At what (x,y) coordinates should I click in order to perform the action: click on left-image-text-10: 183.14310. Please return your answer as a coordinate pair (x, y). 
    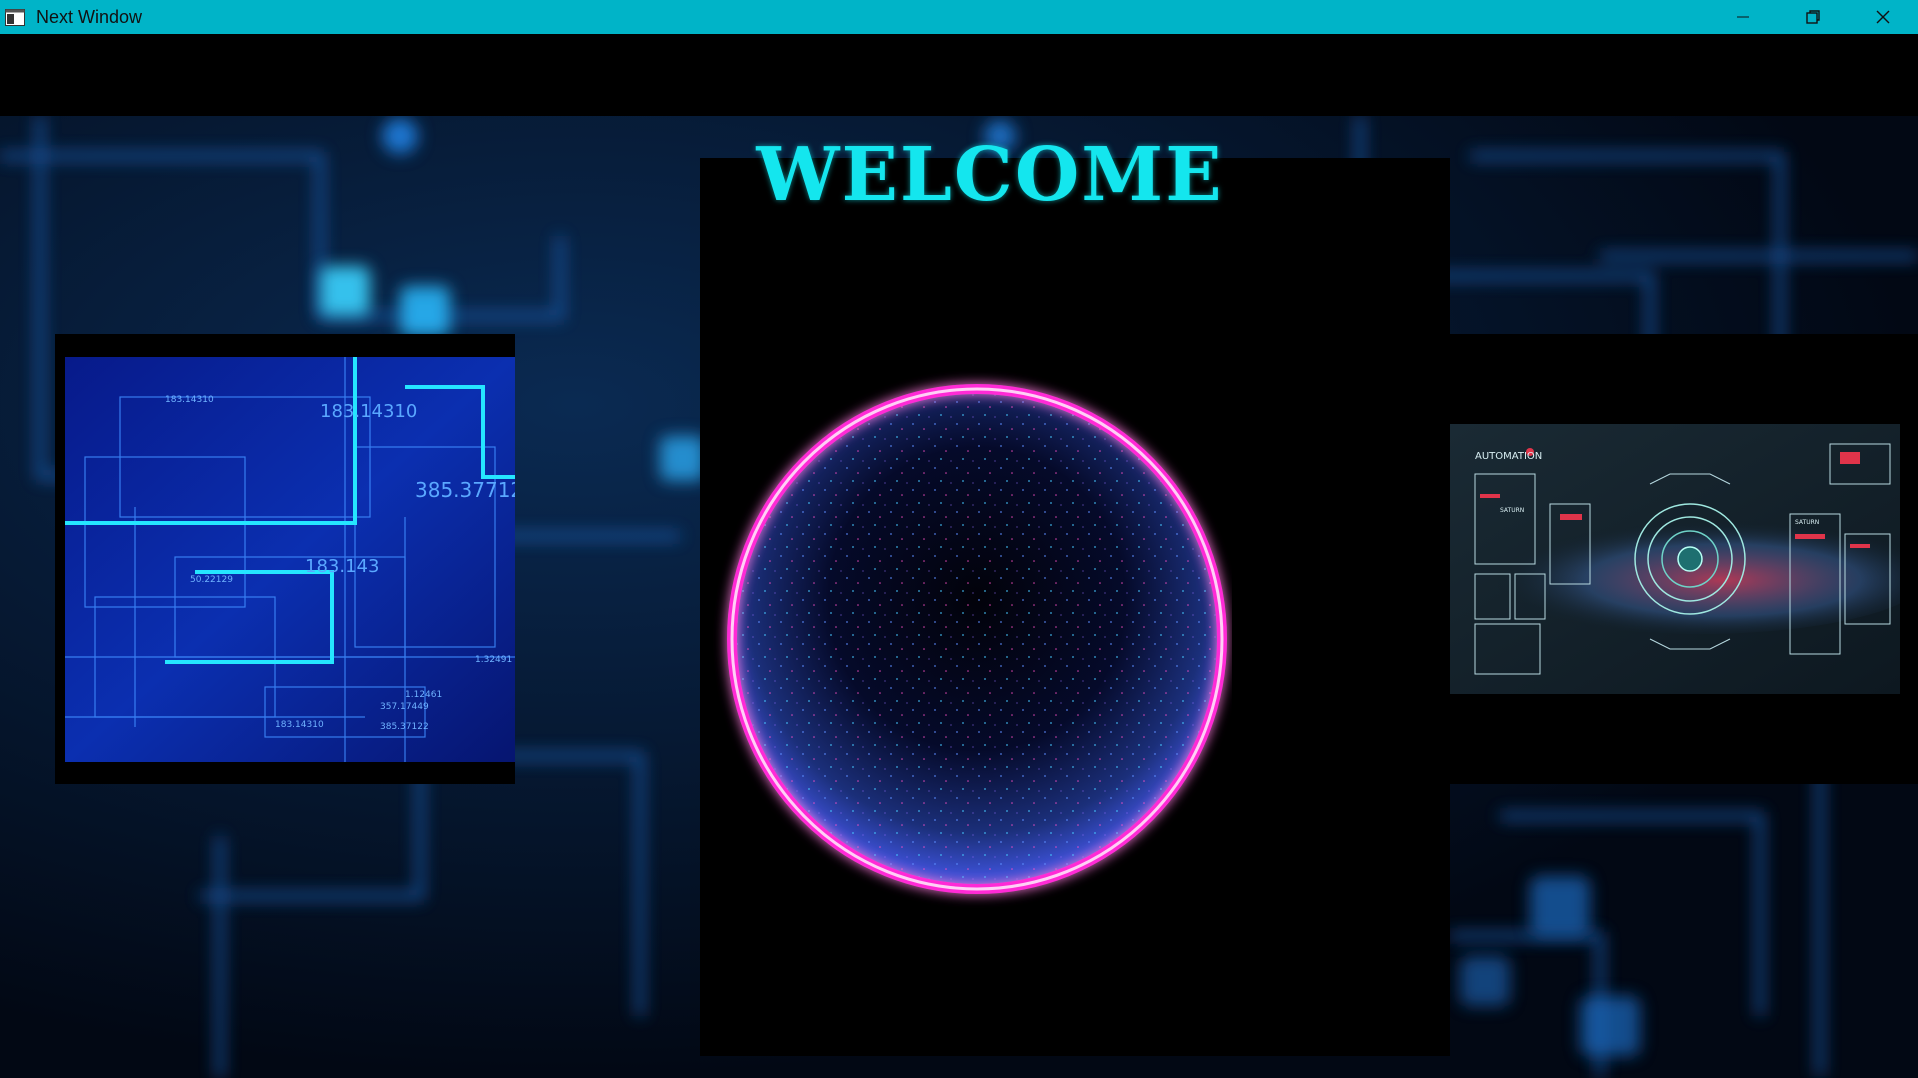
    Looking at the image, I should click on (299, 725).